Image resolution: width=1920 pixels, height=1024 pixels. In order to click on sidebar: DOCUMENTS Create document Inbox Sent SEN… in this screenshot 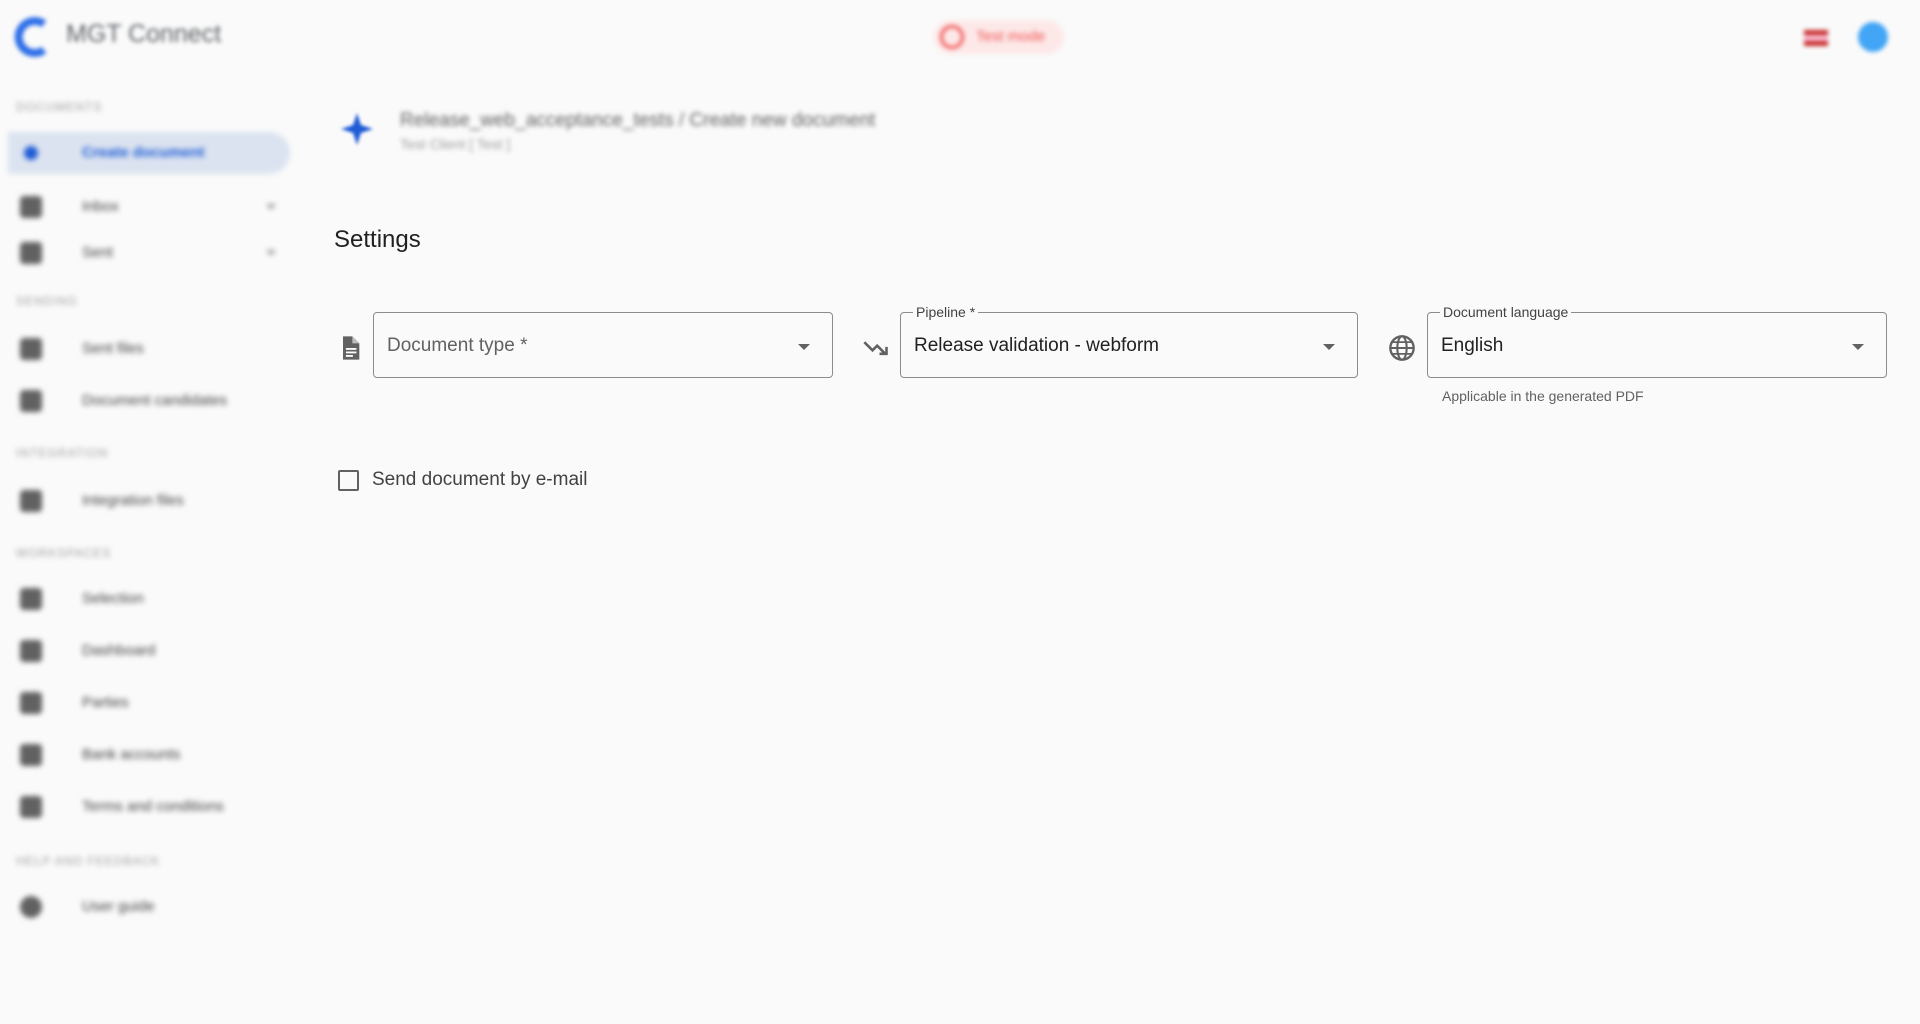, I will do `click(150, 549)`.